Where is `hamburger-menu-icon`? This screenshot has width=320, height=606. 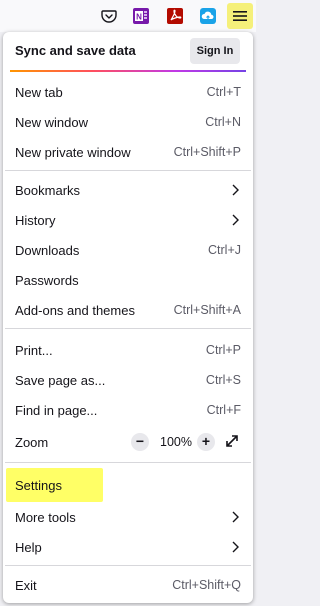
hamburger-menu-icon is located at coordinates (240, 16).